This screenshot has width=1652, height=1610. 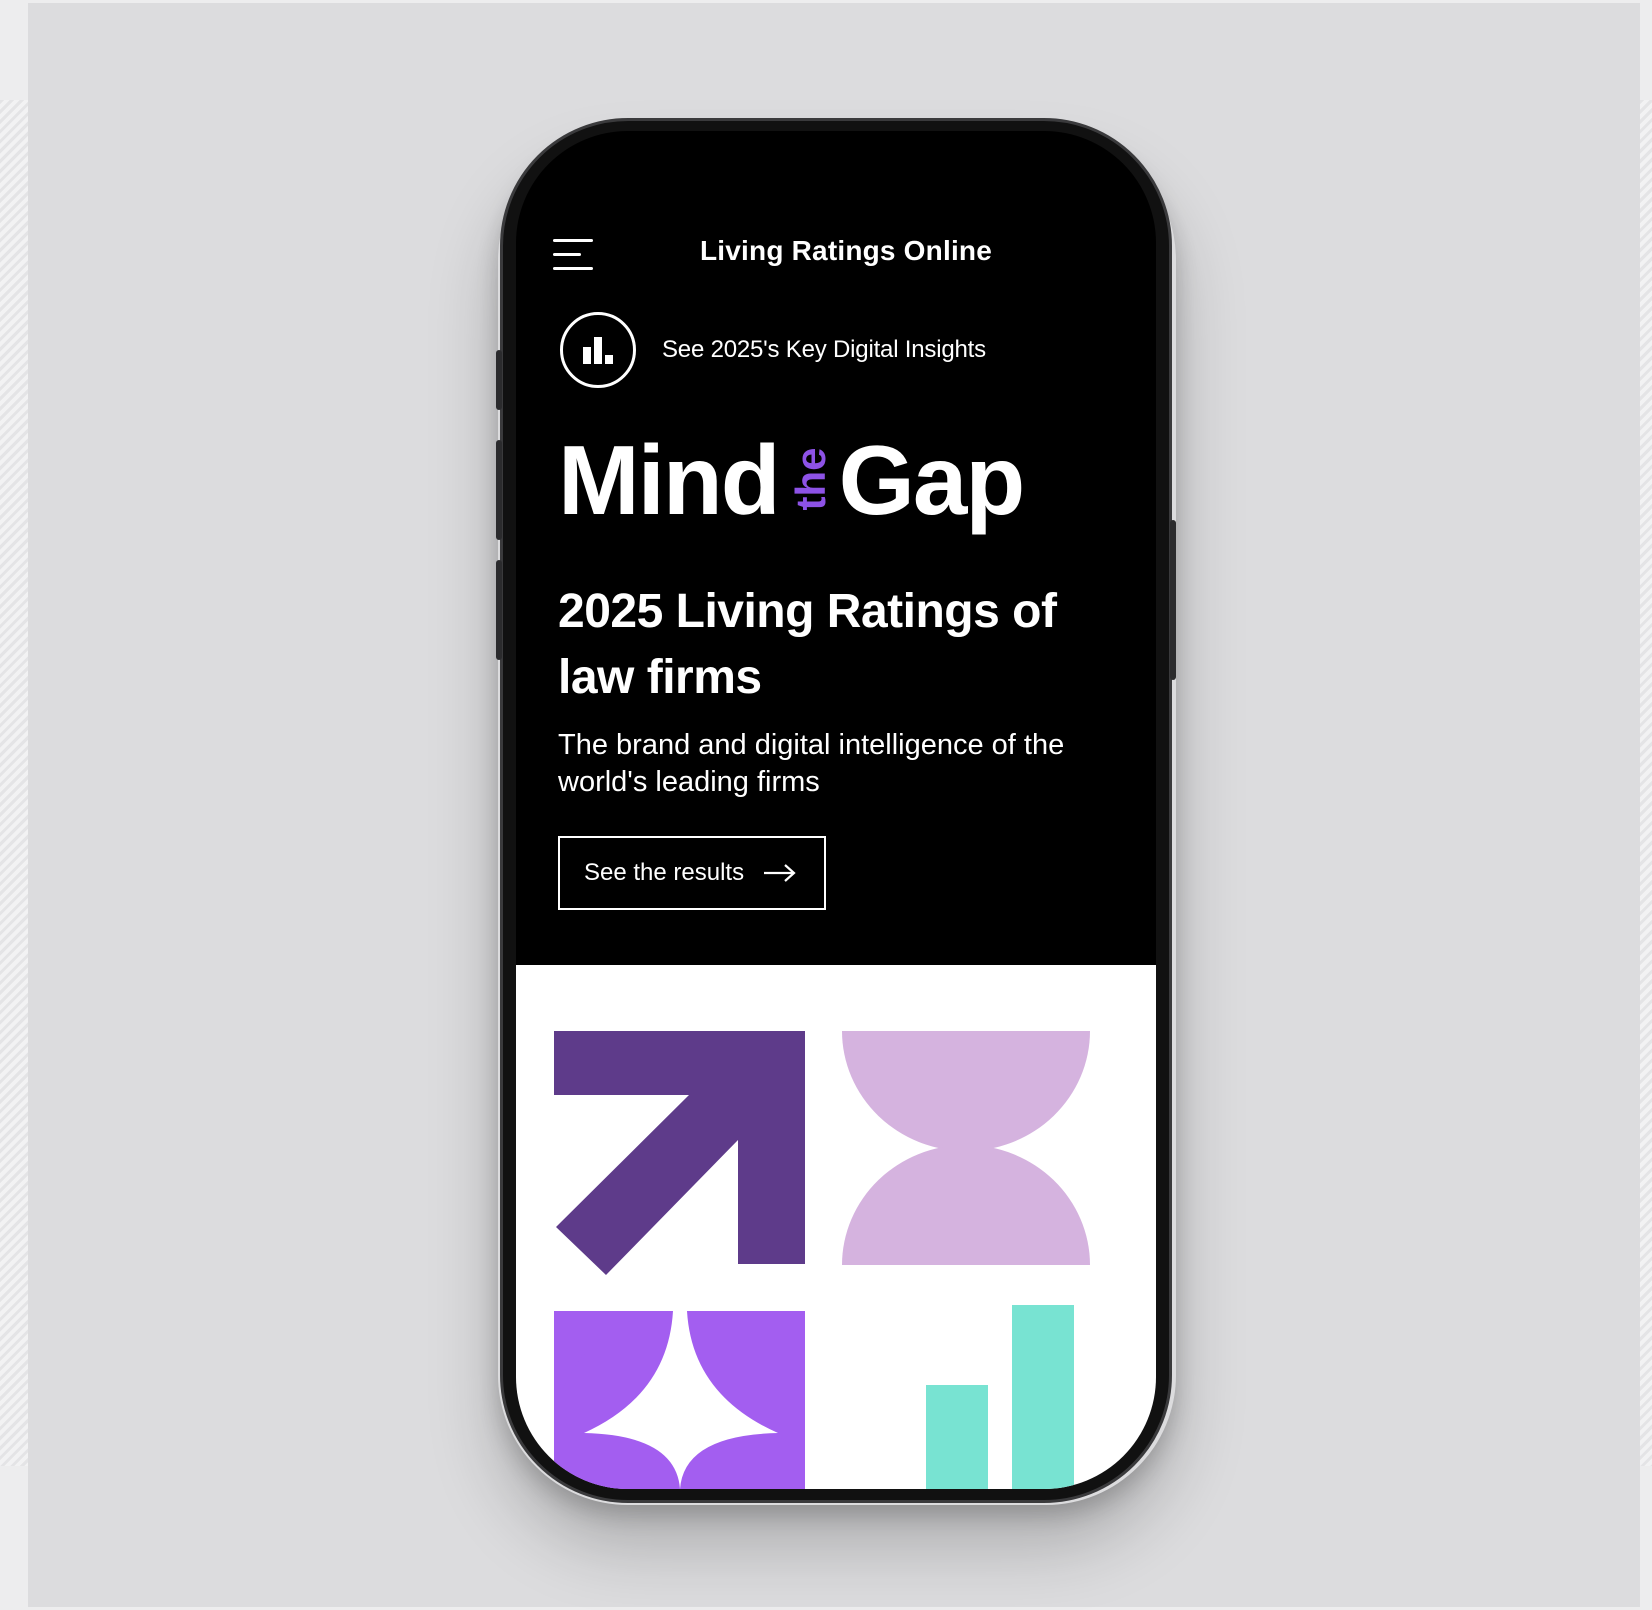 What do you see at coordinates (836, 1227) in the screenshot?
I see `artwork-panel` at bounding box center [836, 1227].